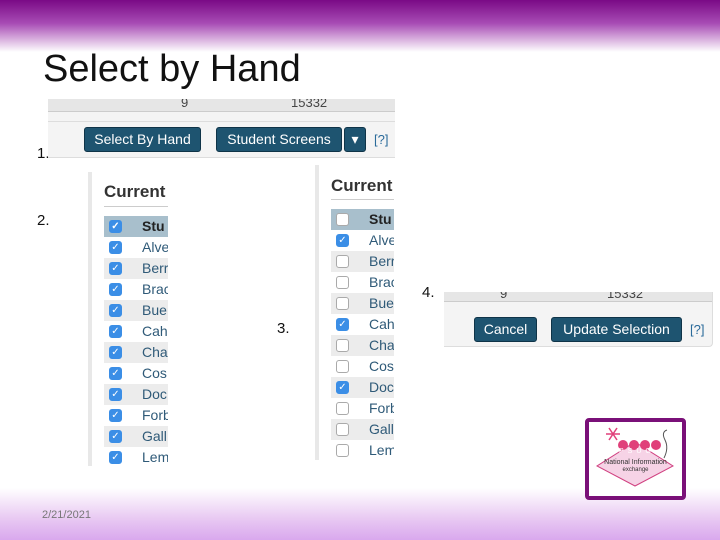 The height and width of the screenshot is (540, 720). What do you see at coordinates (136, 226) in the screenshot?
I see `table-header-row: ✓ Stu` at bounding box center [136, 226].